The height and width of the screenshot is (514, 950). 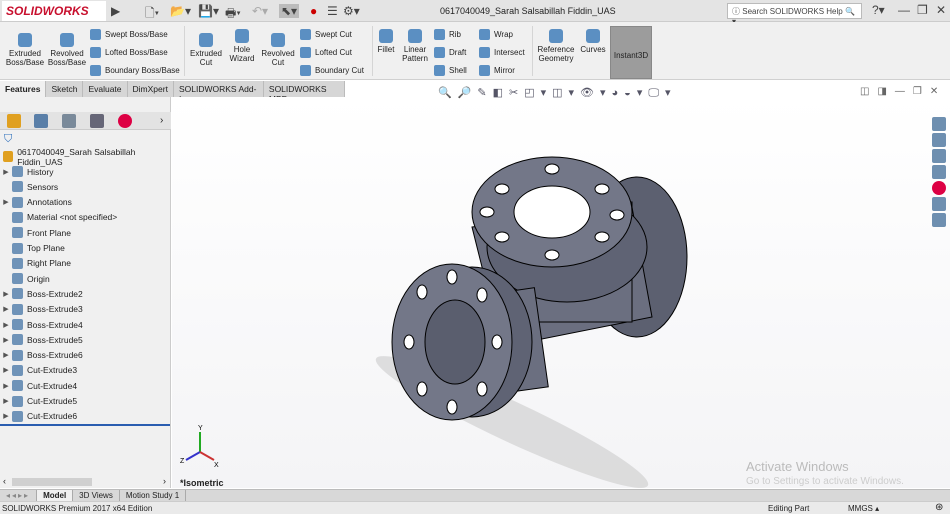 What do you see at coordinates (52, 482) in the screenshot?
I see `scroll-thumb` at bounding box center [52, 482].